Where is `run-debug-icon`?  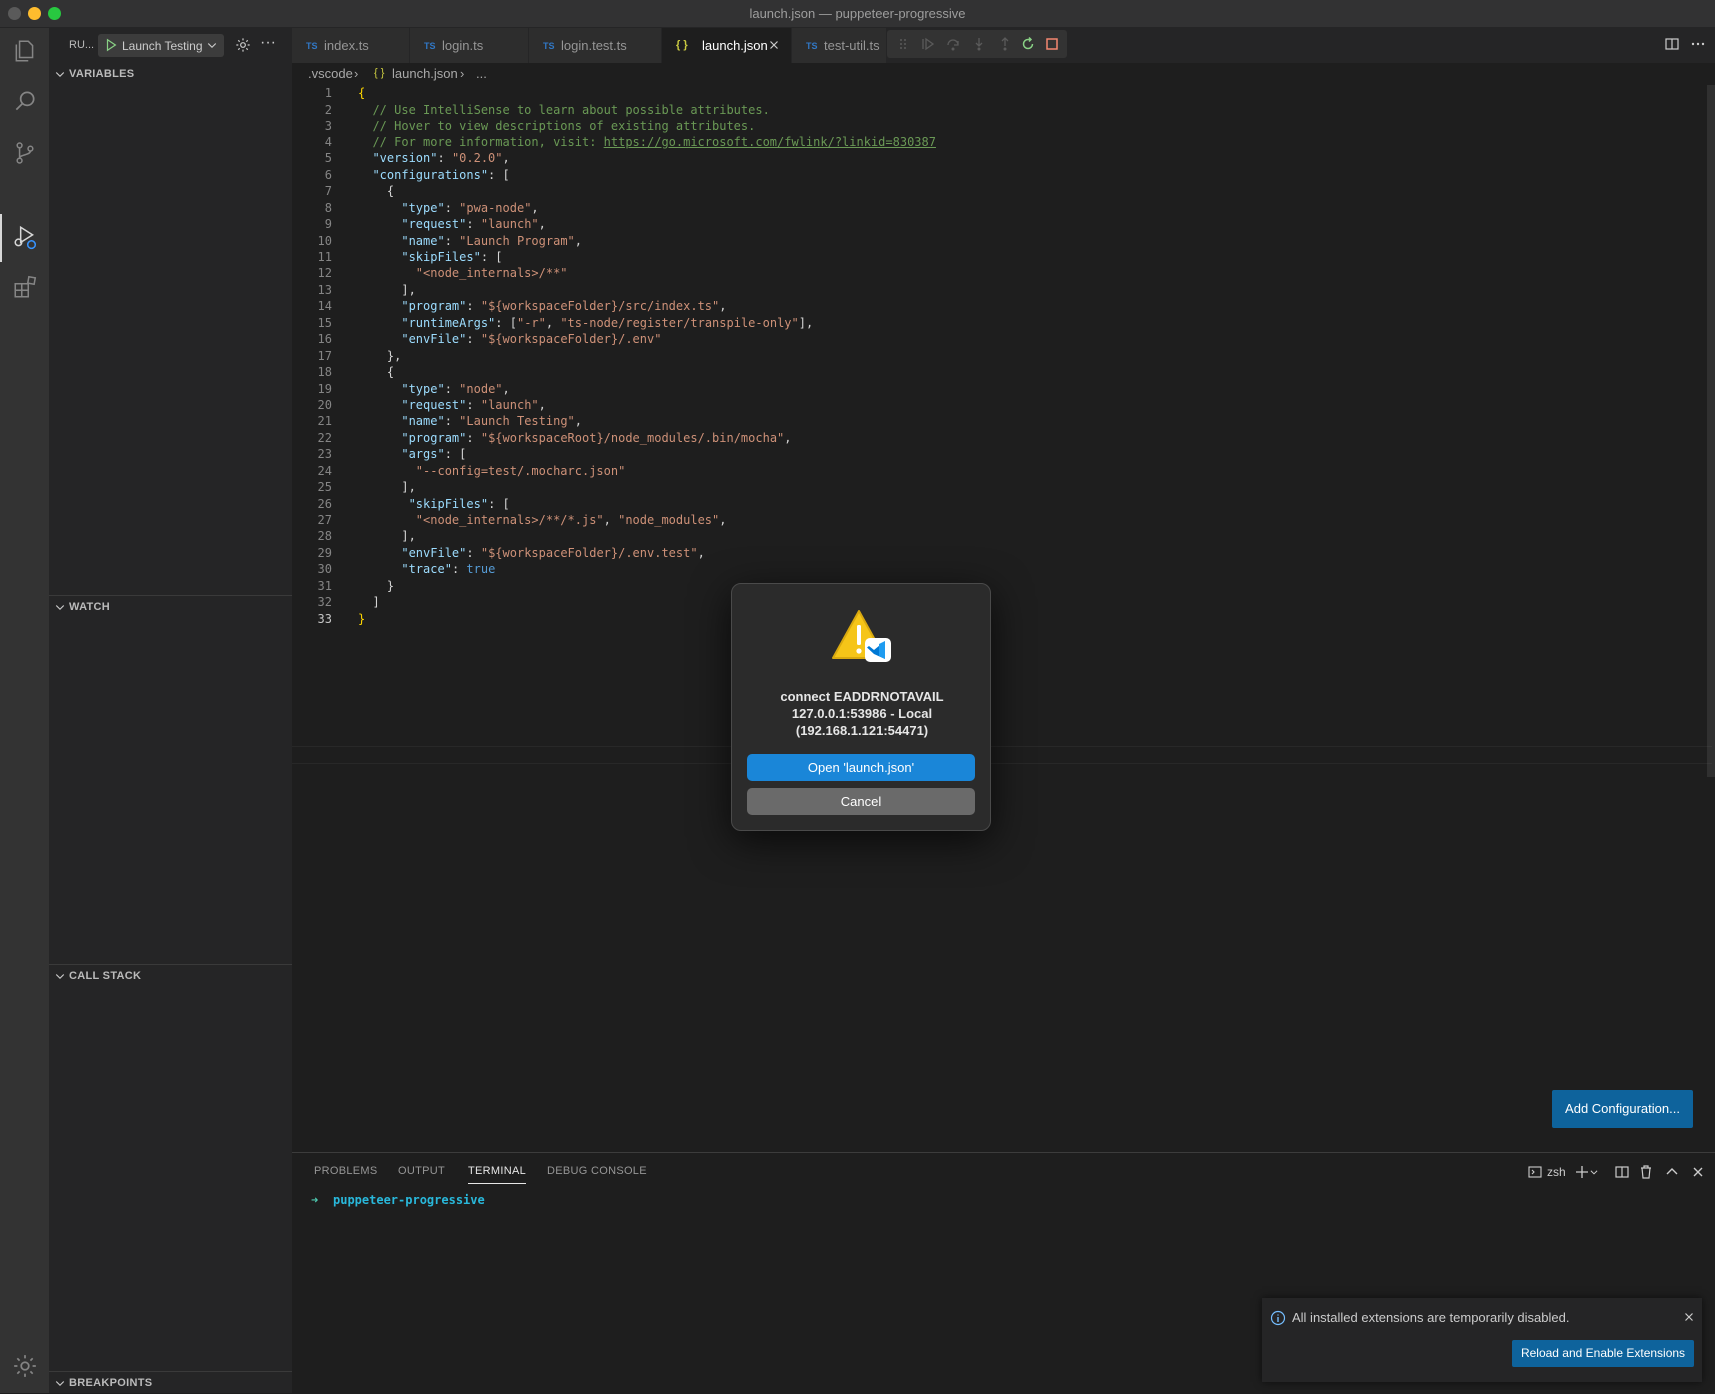 run-debug-icon is located at coordinates (25, 237).